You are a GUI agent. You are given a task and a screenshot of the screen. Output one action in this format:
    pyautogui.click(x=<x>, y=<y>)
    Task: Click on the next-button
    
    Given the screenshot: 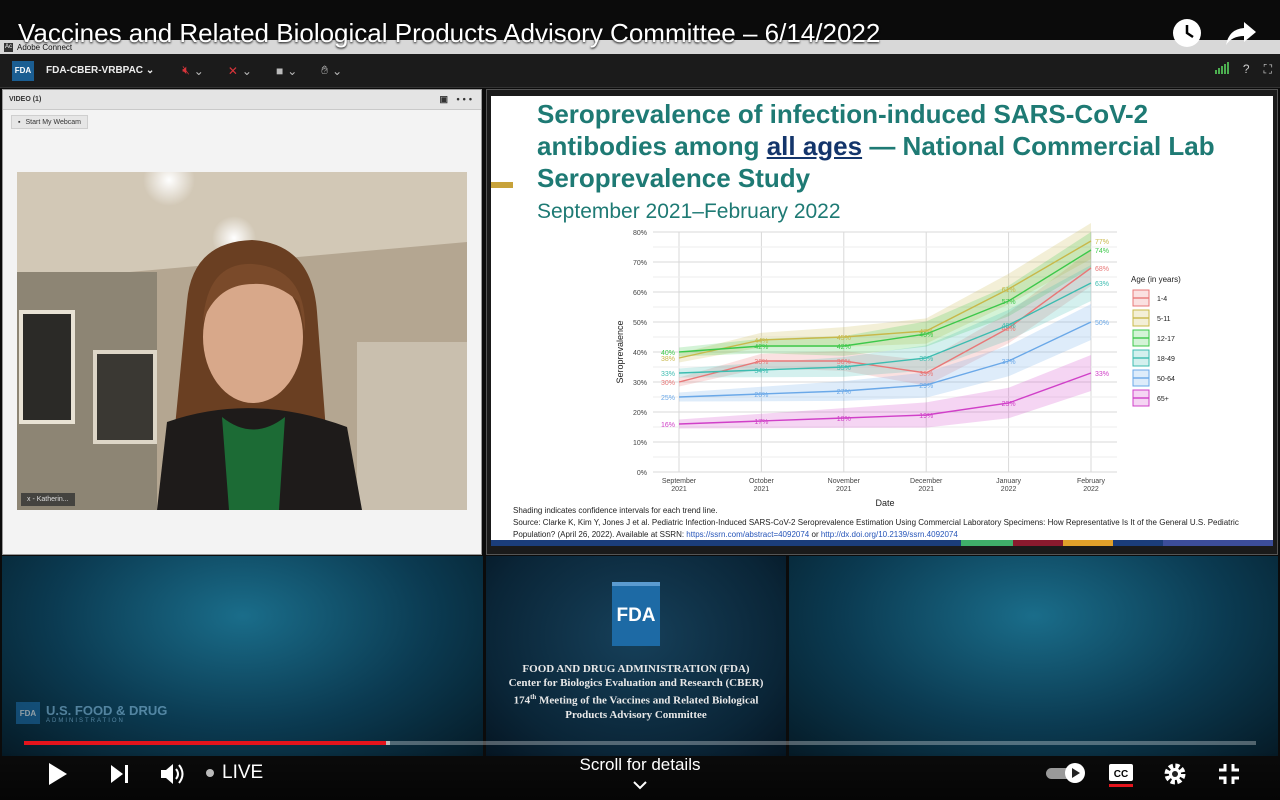 What is the action you would take?
    pyautogui.click(x=120, y=774)
    